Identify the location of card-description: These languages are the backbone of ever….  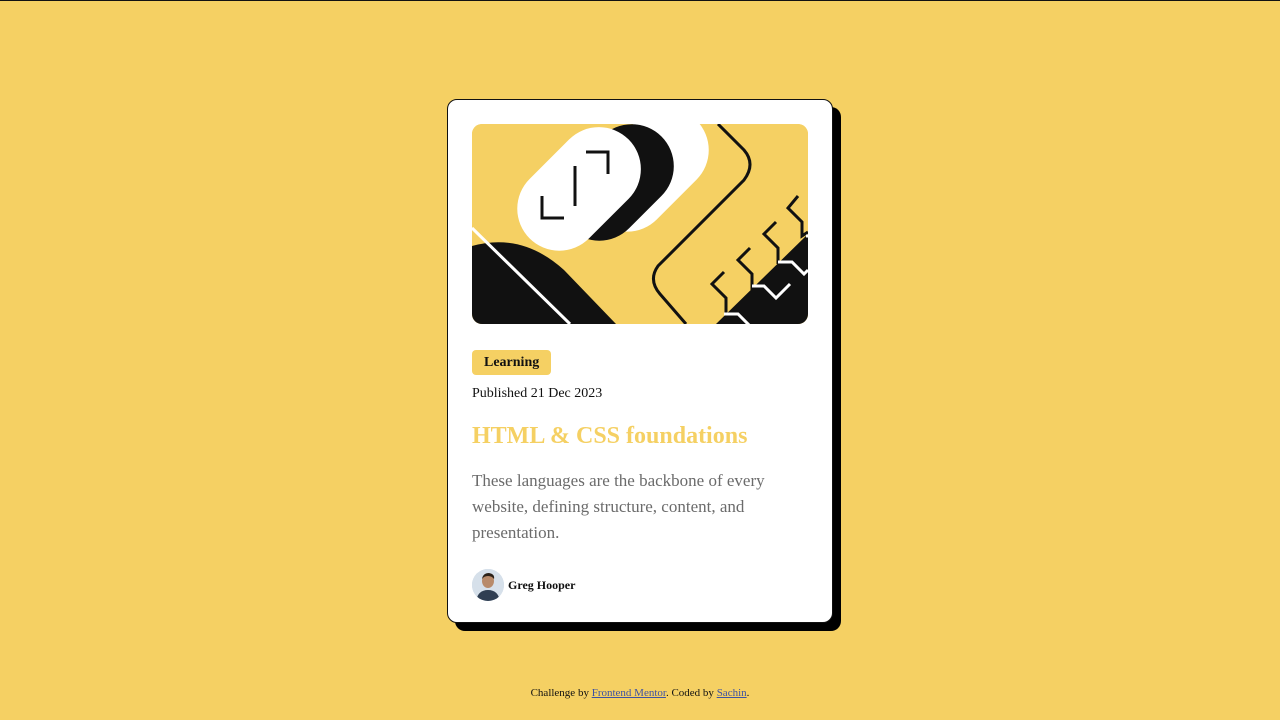
(618, 506).